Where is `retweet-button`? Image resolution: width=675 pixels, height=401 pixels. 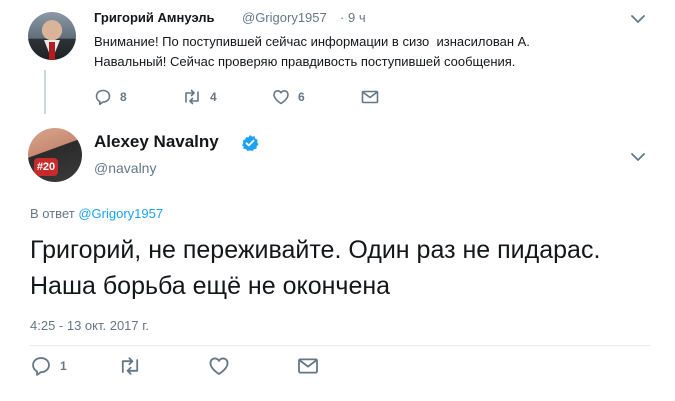
retweet-button is located at coordinates (130, 366).